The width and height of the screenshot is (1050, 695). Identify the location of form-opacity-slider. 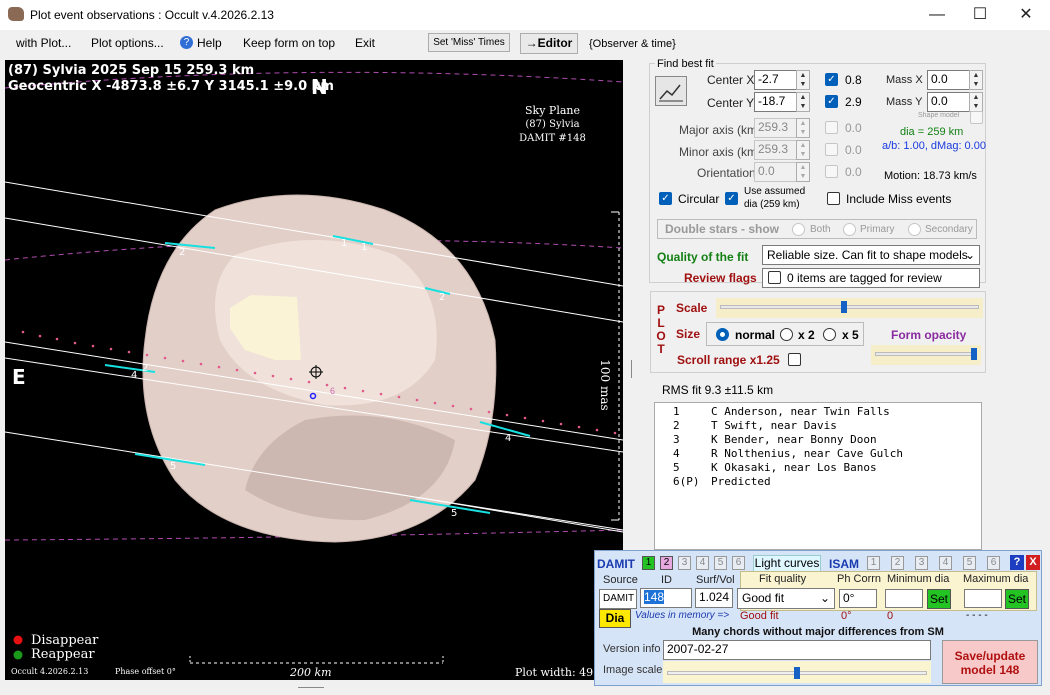
(926, 355).